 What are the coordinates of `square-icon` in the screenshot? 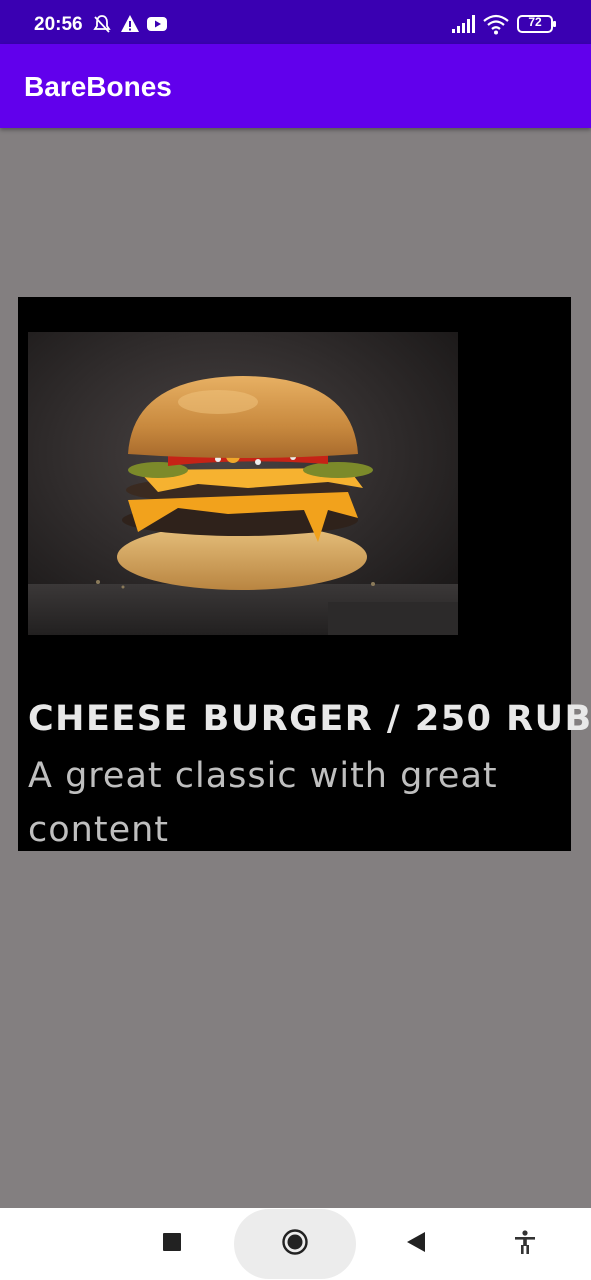 It's located at (172, 1244).